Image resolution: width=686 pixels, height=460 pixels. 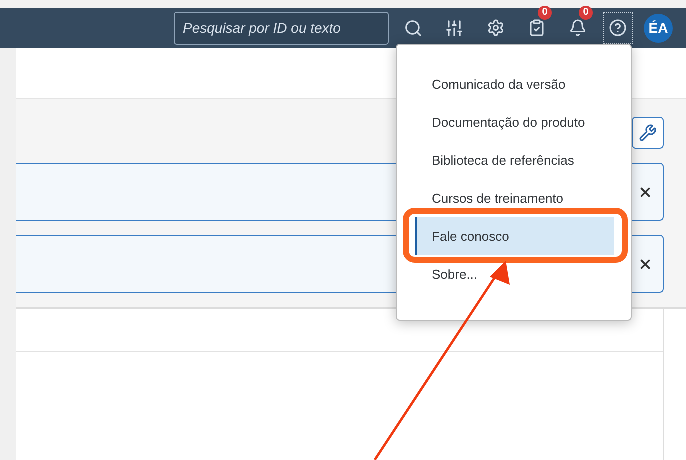 What do you see at coordinates (618, 28) in the screenshot?
I see `help-icon` at bounding box center [618, 28].